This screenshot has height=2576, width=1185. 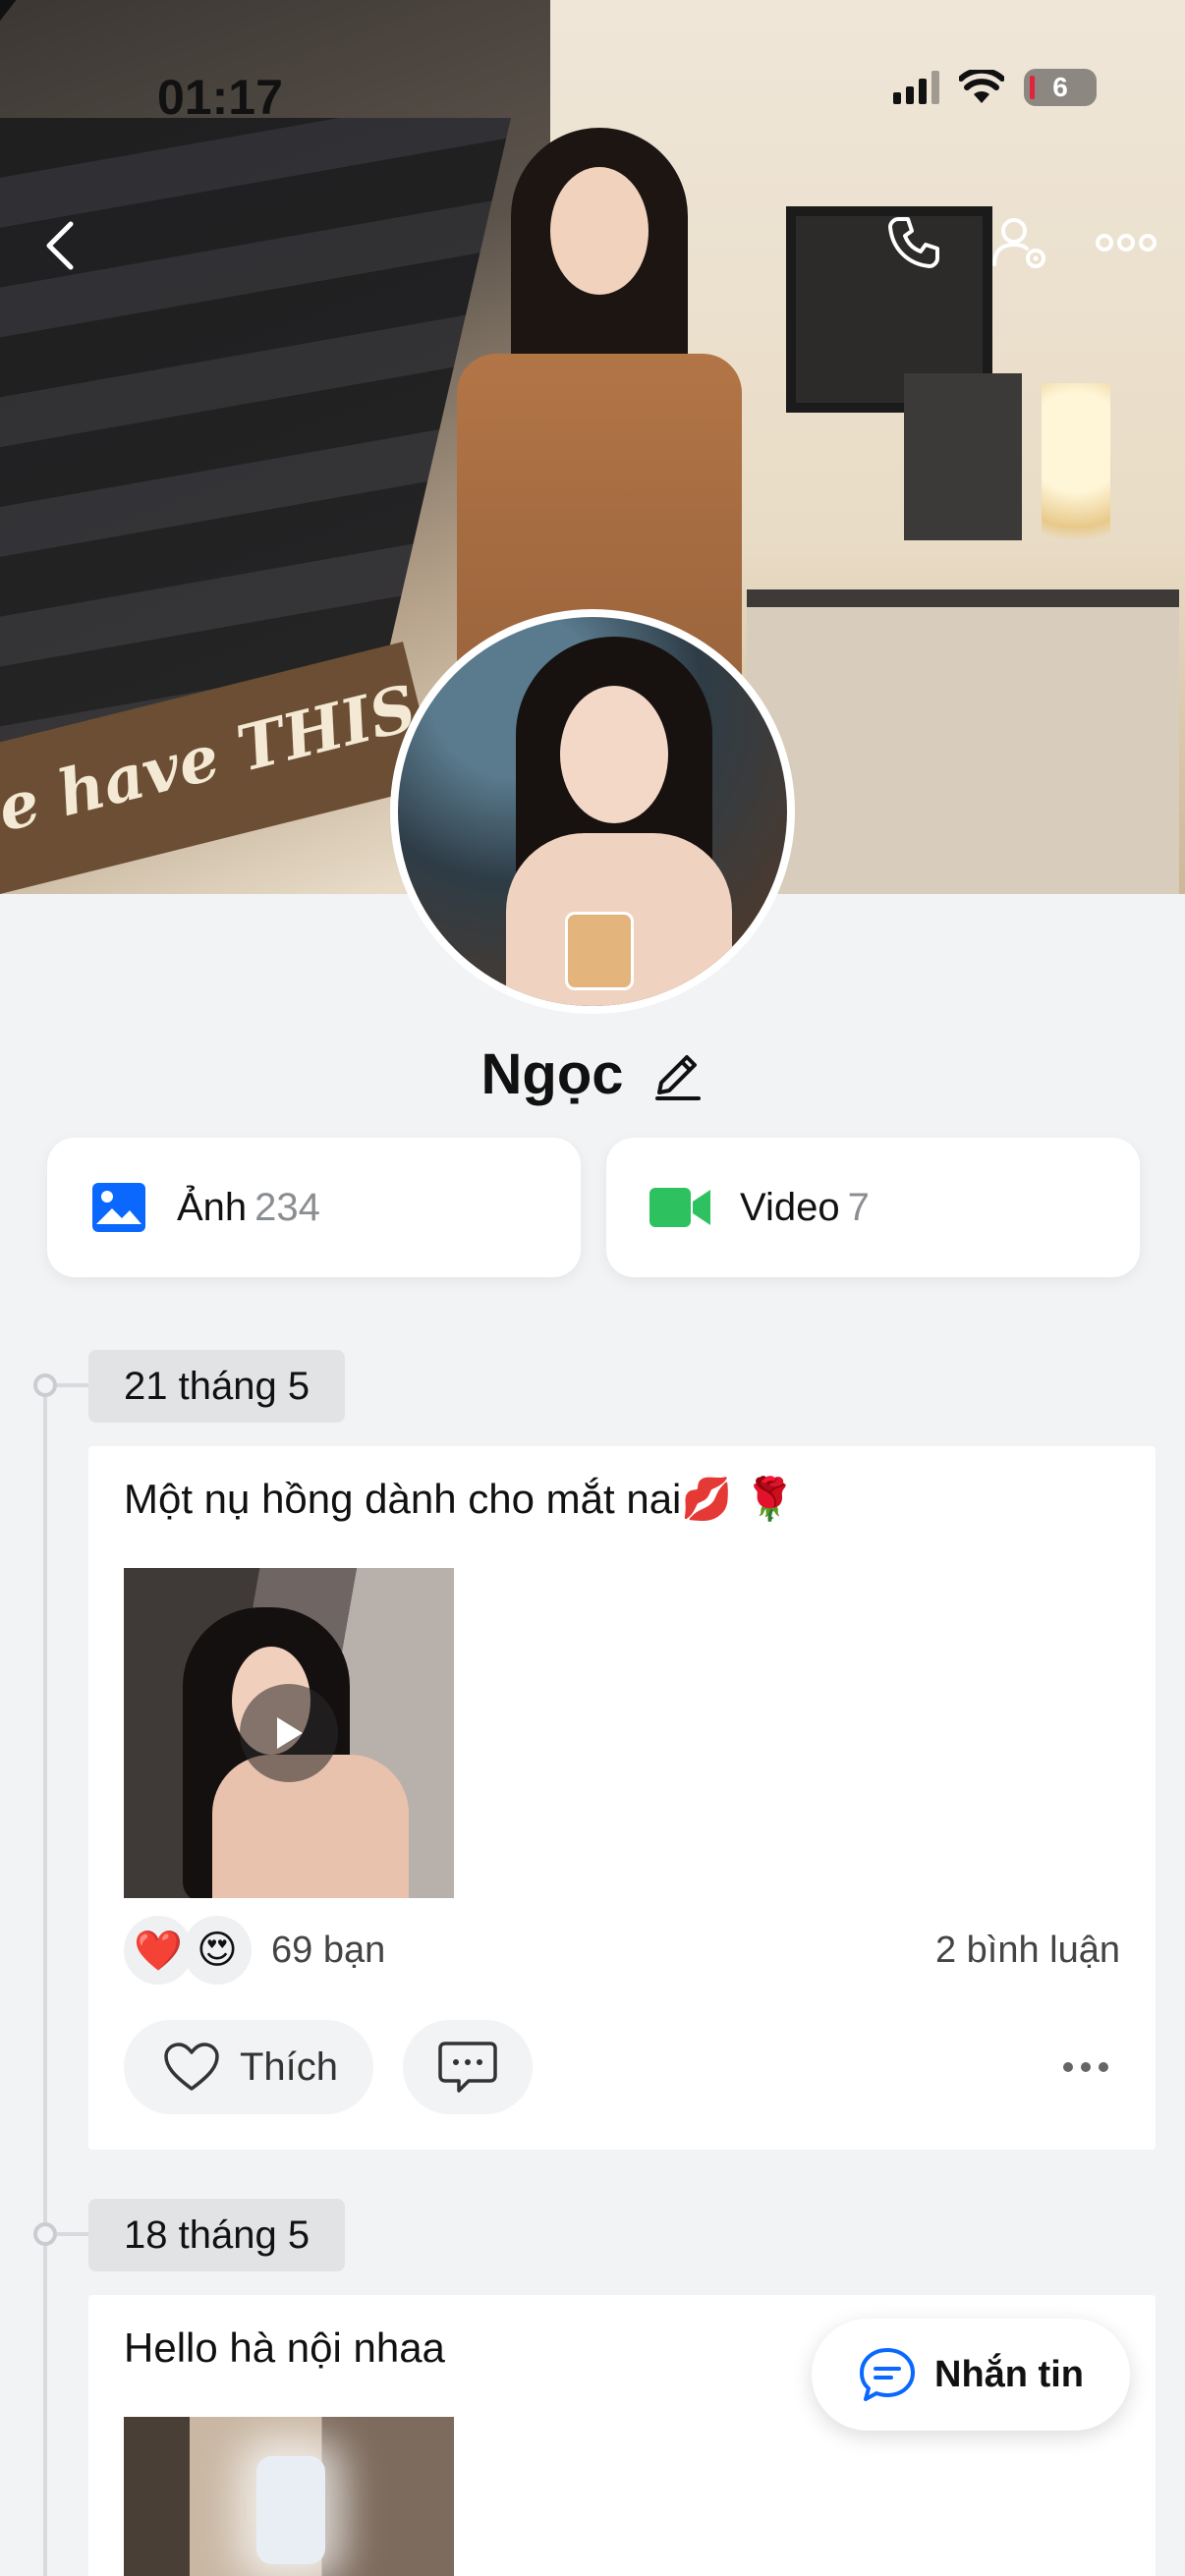 I want to click on post-video-thumbnail, so click(x=289, y=1733).